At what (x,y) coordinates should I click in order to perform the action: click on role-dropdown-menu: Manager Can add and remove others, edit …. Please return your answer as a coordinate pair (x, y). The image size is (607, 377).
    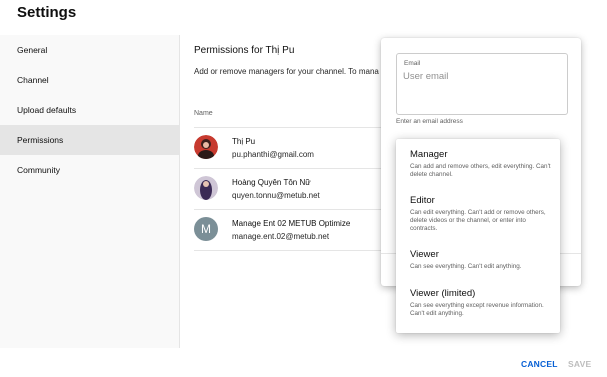
    Looking at the image, I should click on (478, 236).